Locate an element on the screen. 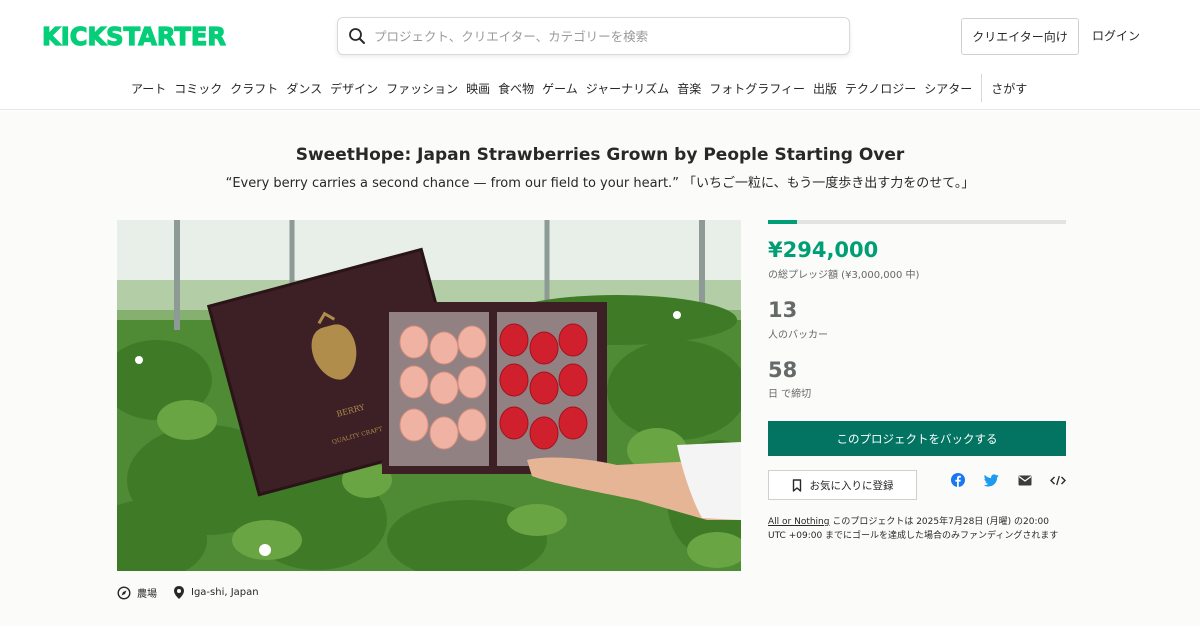 Image resolution: width=1200 pixels, height=626 pixels. email-icon is located at coordinates (1025, 480).